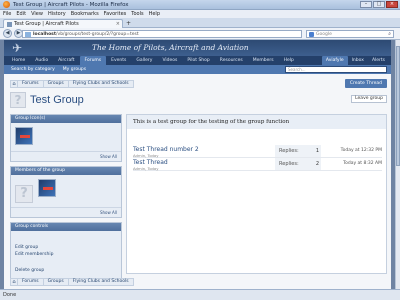 The height and width of the screenshot is (300, 400). I want to click on nav-alerts: Alerts, so click(378, 60).